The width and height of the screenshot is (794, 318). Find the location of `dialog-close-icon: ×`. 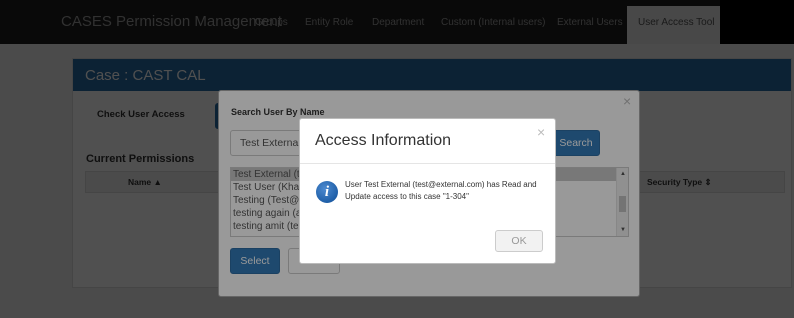

dialog-close-icon: × is located at coordinates (541, 132).